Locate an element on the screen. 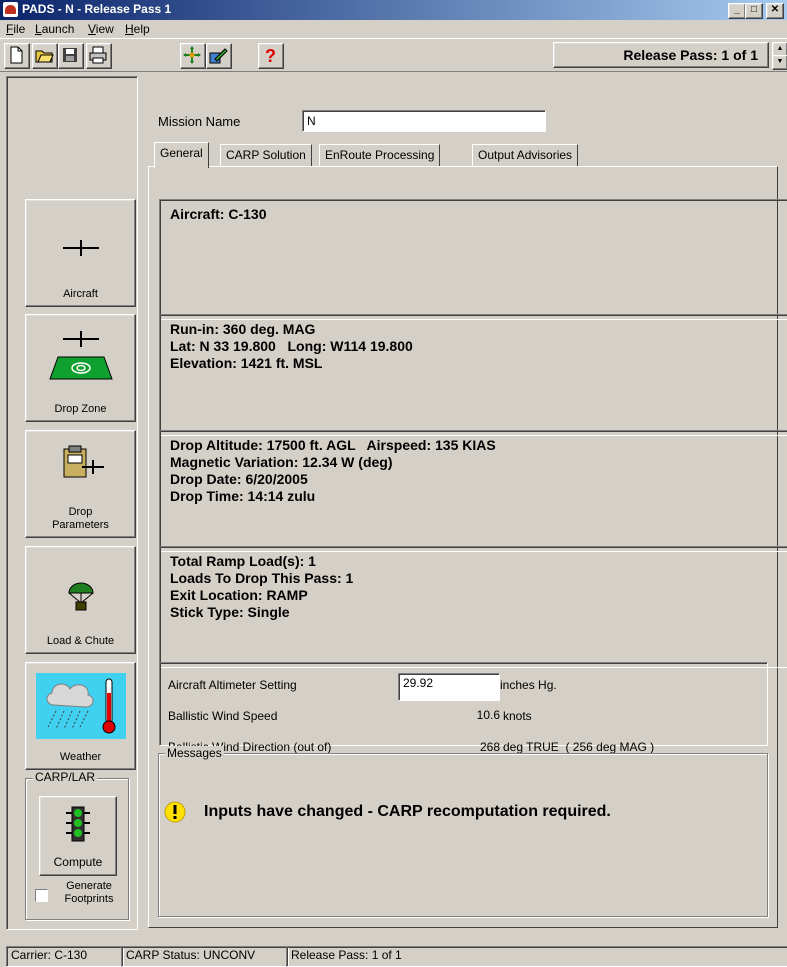 Image resolution: width=787 pixels, height=967 pixels. wind-direction-value: 268 is located at coordinates (489, 747).